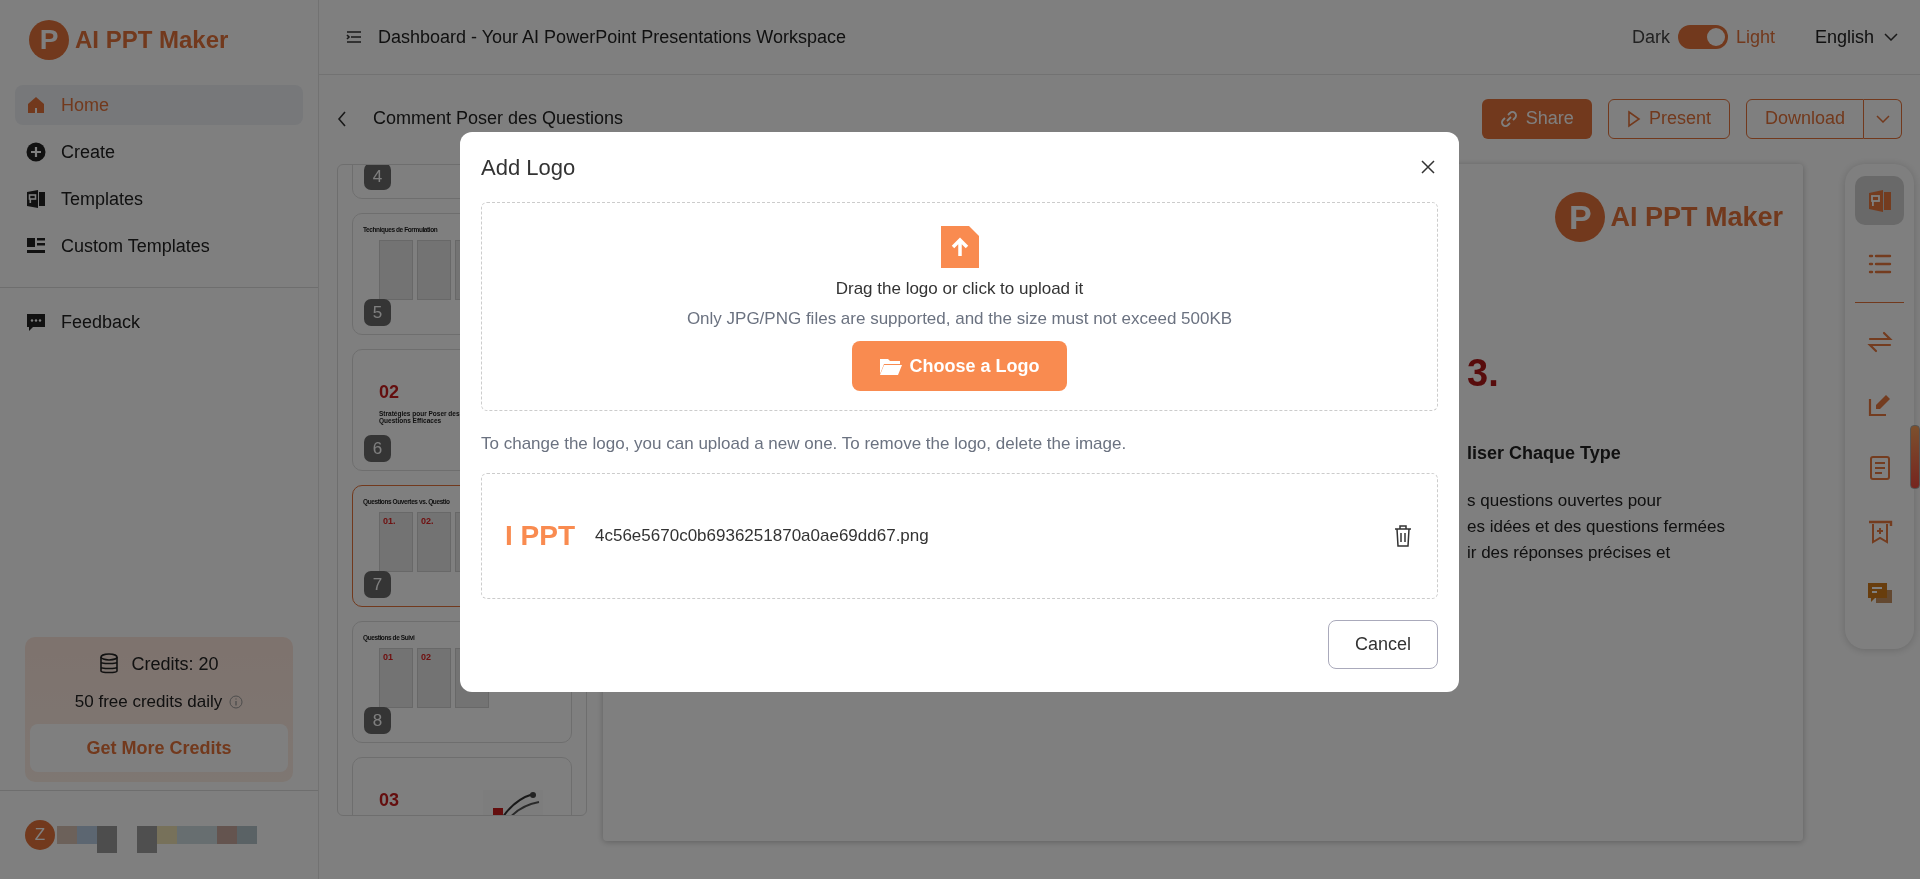 This screenshot has height=879, width=1920. What do you see at coordinates (175, 664) in the screenshot?
I see `credits-balance: Credits: 20` at bounding box center [175, 664].